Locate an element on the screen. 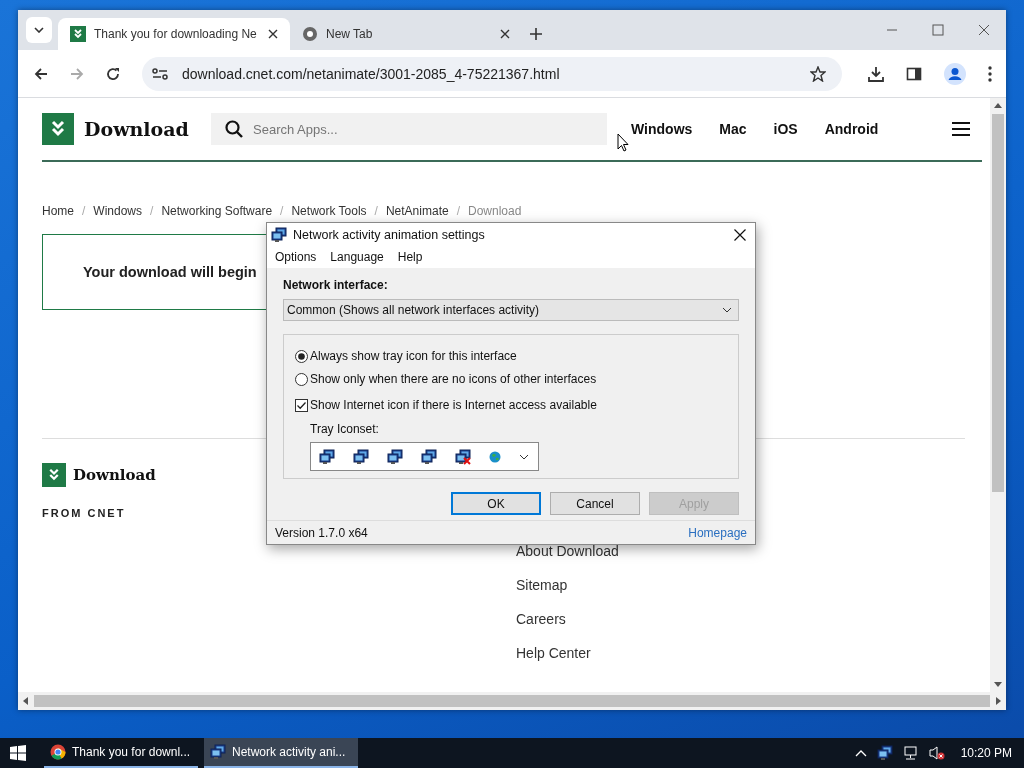 The image size is (1024, 768). download-message: Your download will begin is located at coordinates (170, 272).